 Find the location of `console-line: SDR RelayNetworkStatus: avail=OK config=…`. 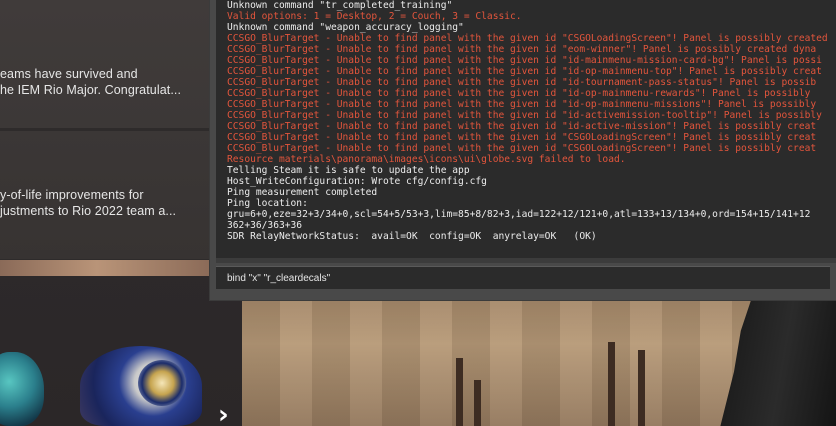

console-line: SDR RelayNetworkStatus: avail=OK config=… is located at coordinates (412, 236).